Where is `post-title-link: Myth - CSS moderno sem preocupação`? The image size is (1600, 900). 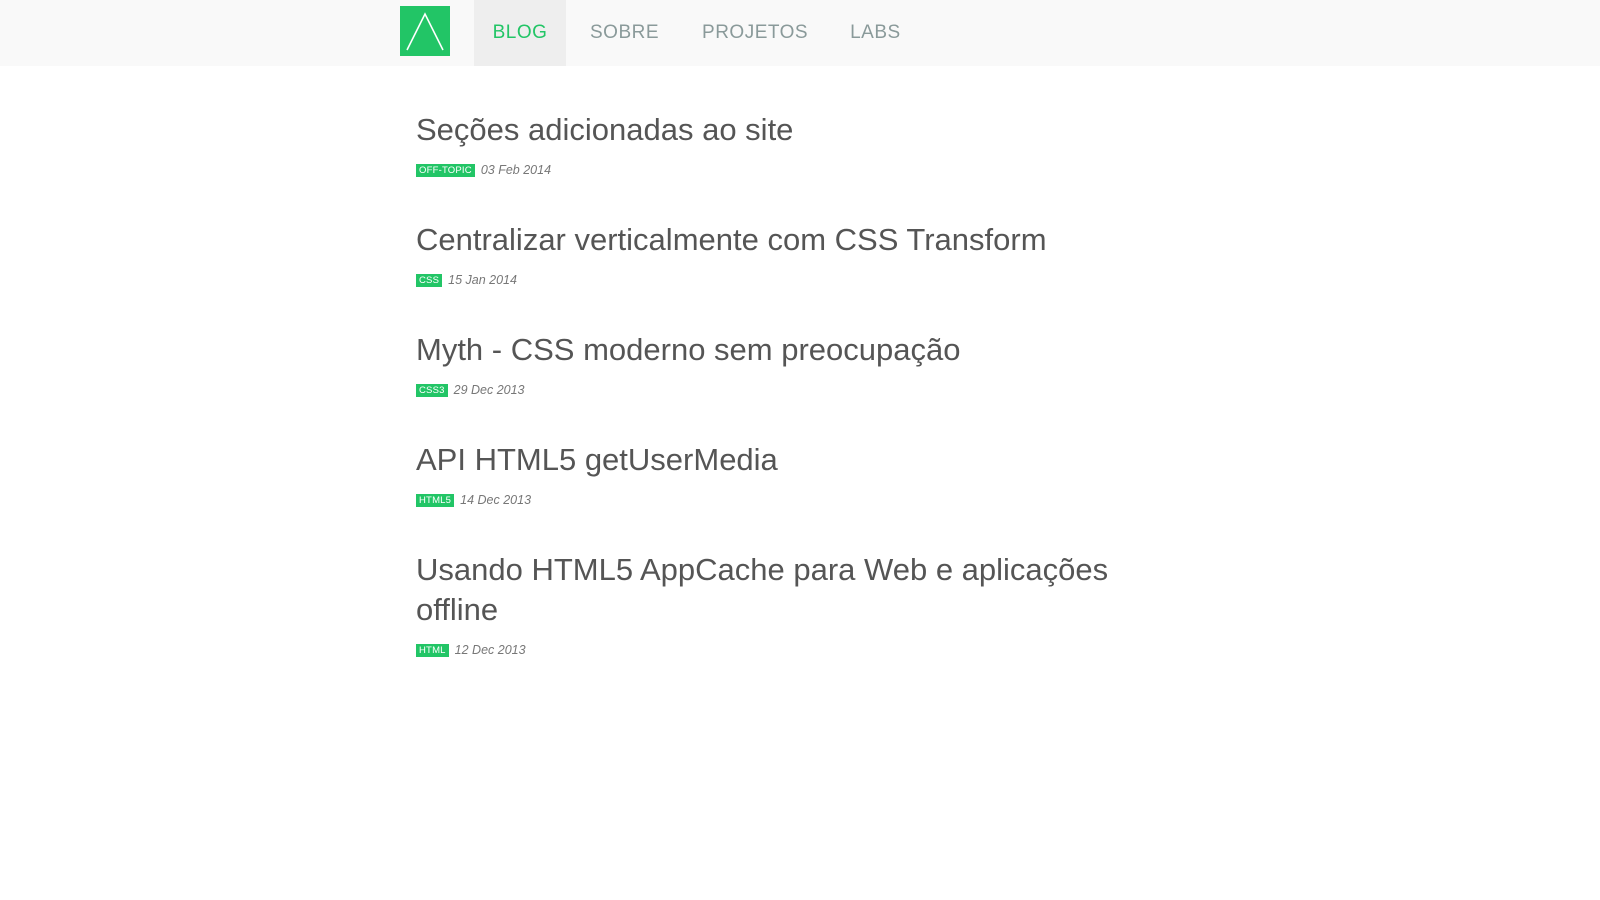
post-title-link: Myth - CSS moderno sem preocupação is located at coordinates (796, 350).